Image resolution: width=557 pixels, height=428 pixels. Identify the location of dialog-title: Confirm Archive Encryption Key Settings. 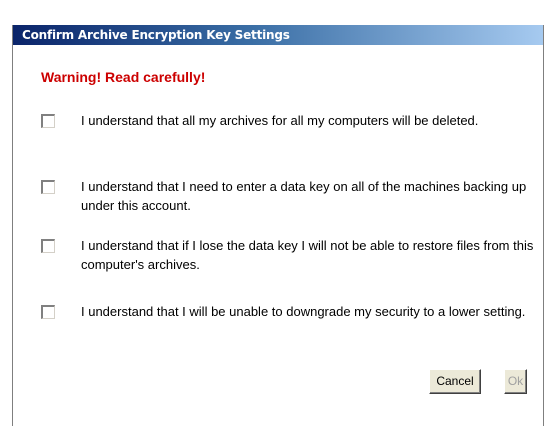
(156, 35).